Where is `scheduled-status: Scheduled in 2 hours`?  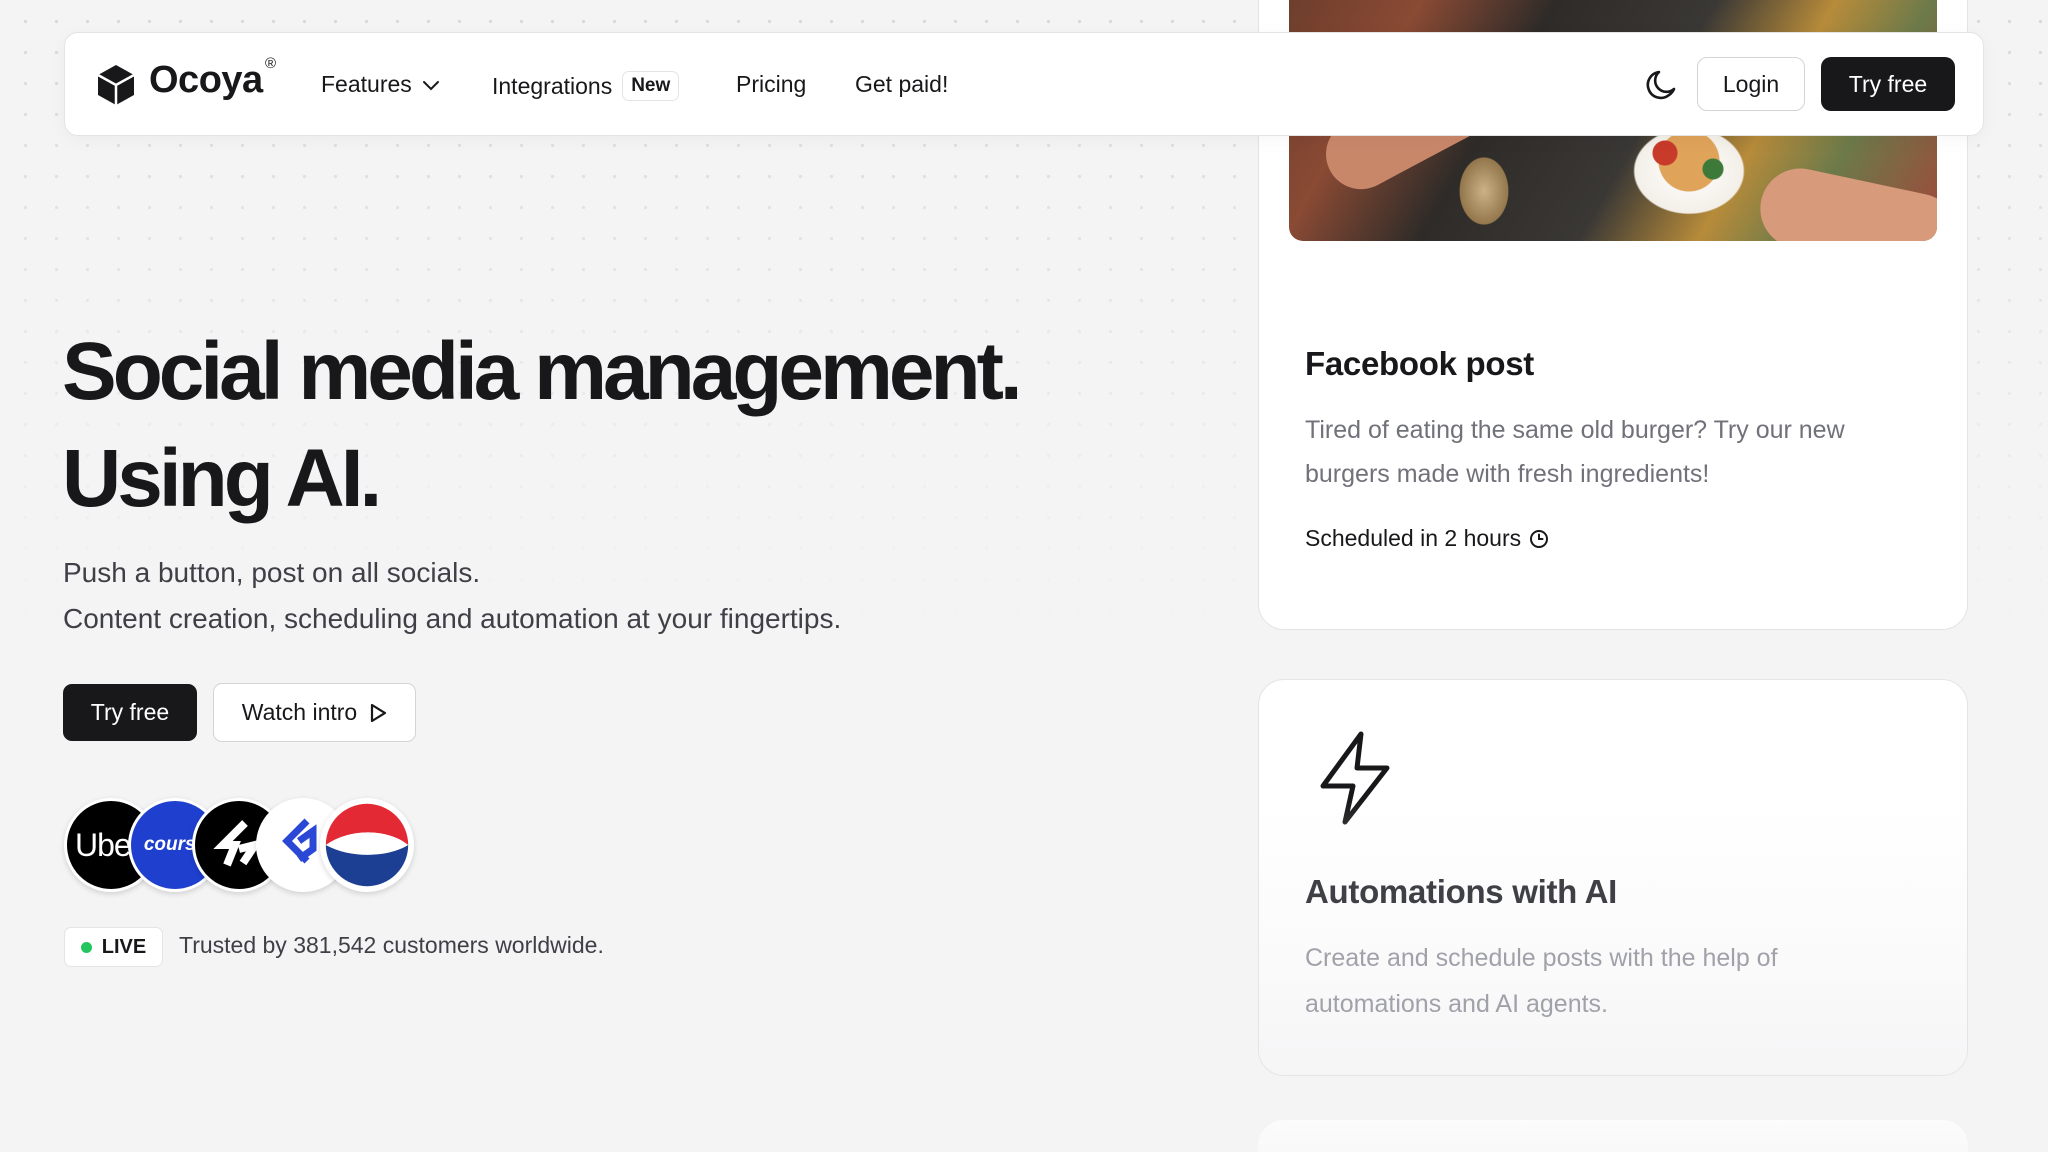 scheduled-status: Scheduled in 2 hours is located at coordinates (1427, 538).